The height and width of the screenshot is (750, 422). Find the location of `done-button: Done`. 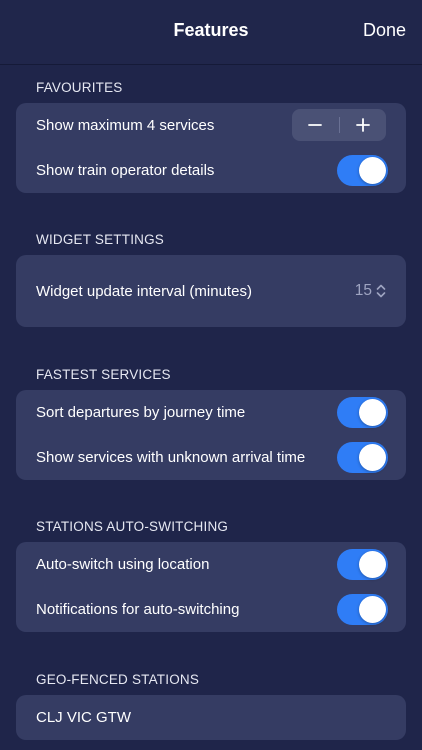

done-button: Done is located at coordinates (384, 30).